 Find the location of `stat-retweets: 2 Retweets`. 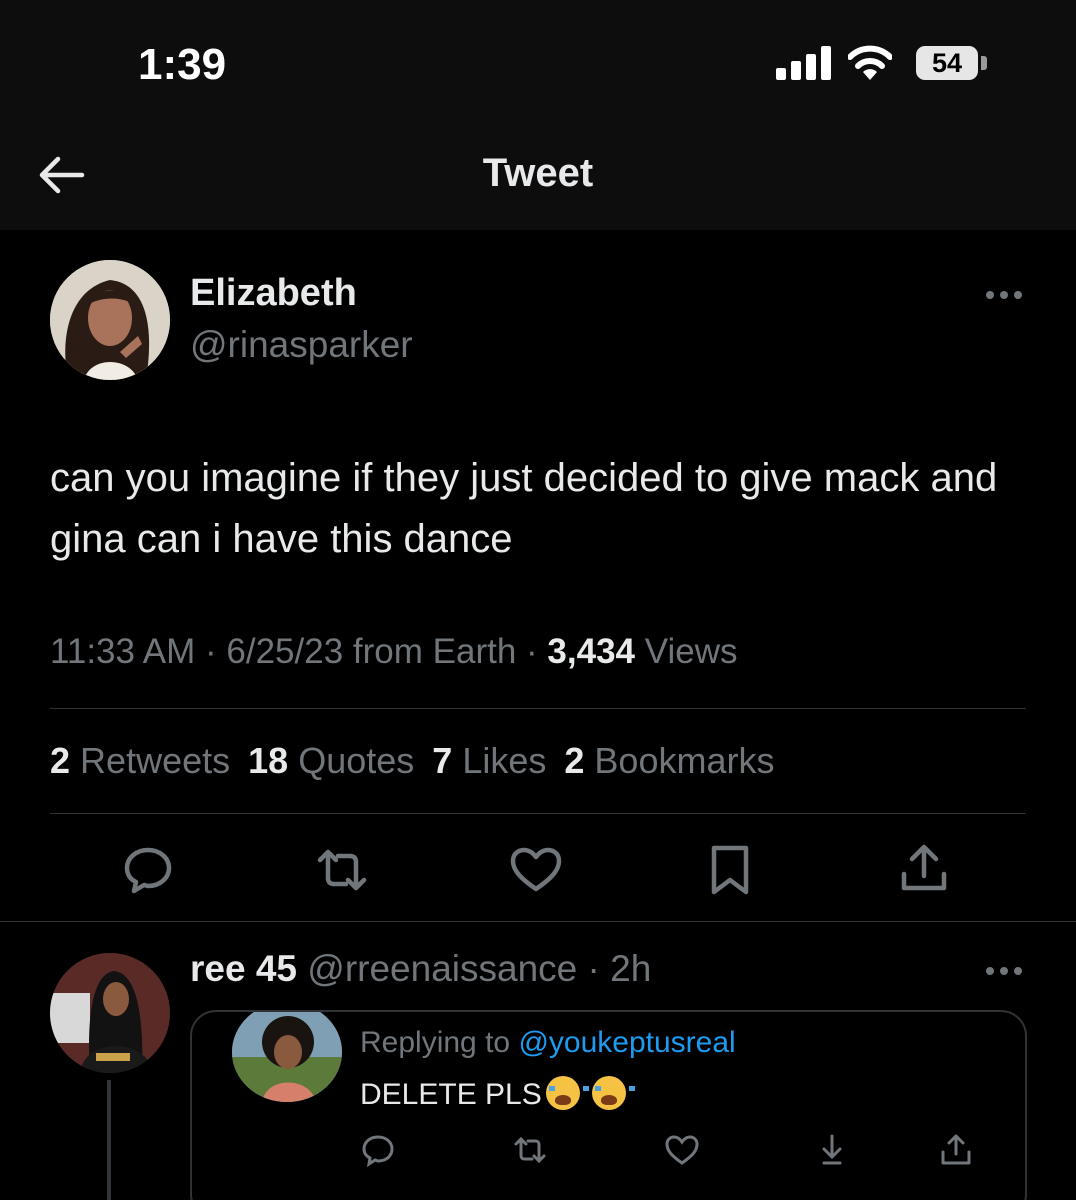

stat-retweets: 2 Retweets is located at coordinates (140, 760).